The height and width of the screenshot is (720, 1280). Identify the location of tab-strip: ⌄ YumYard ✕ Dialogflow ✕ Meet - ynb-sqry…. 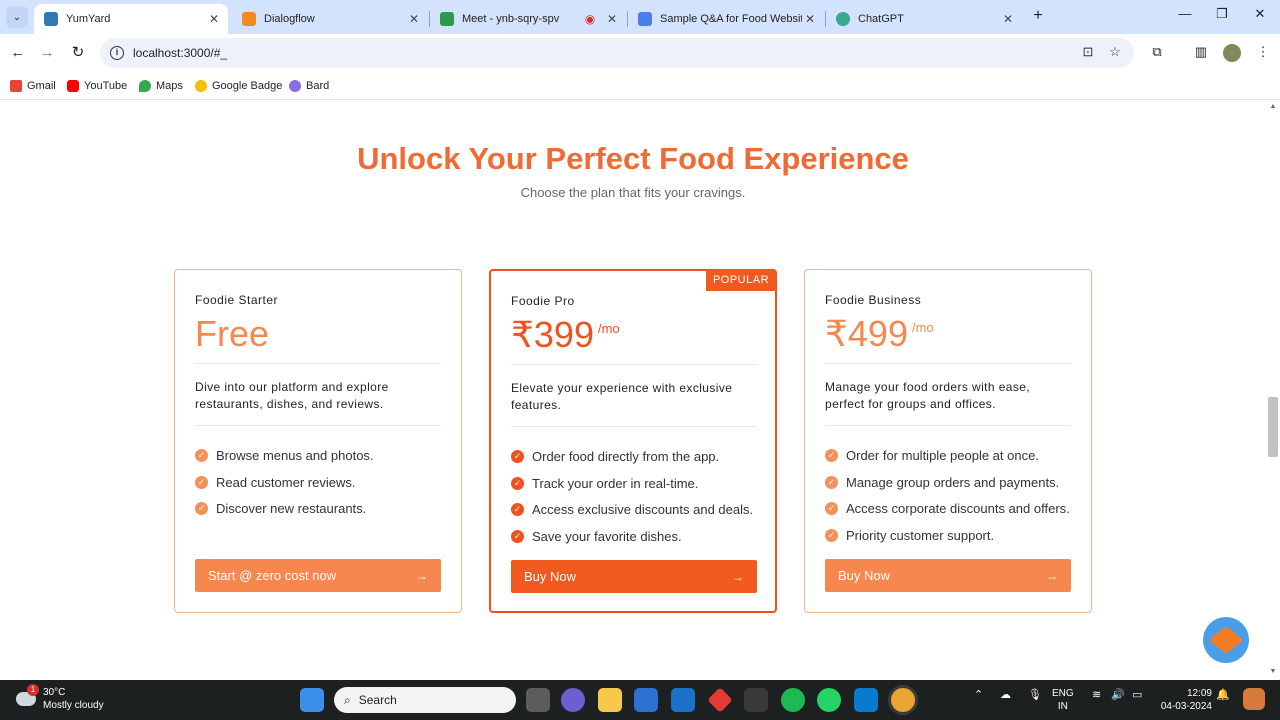
(640, 17).